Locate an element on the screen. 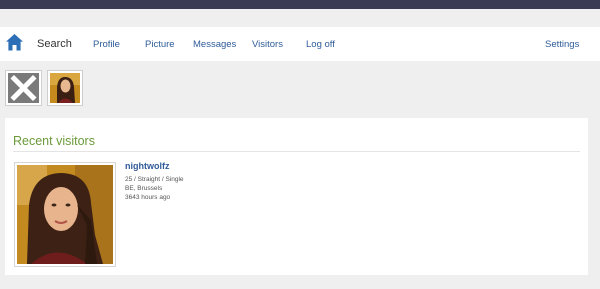 The width and height of the screenshot is (600, 289). search-link: Search is located at coordinates (54, 44).